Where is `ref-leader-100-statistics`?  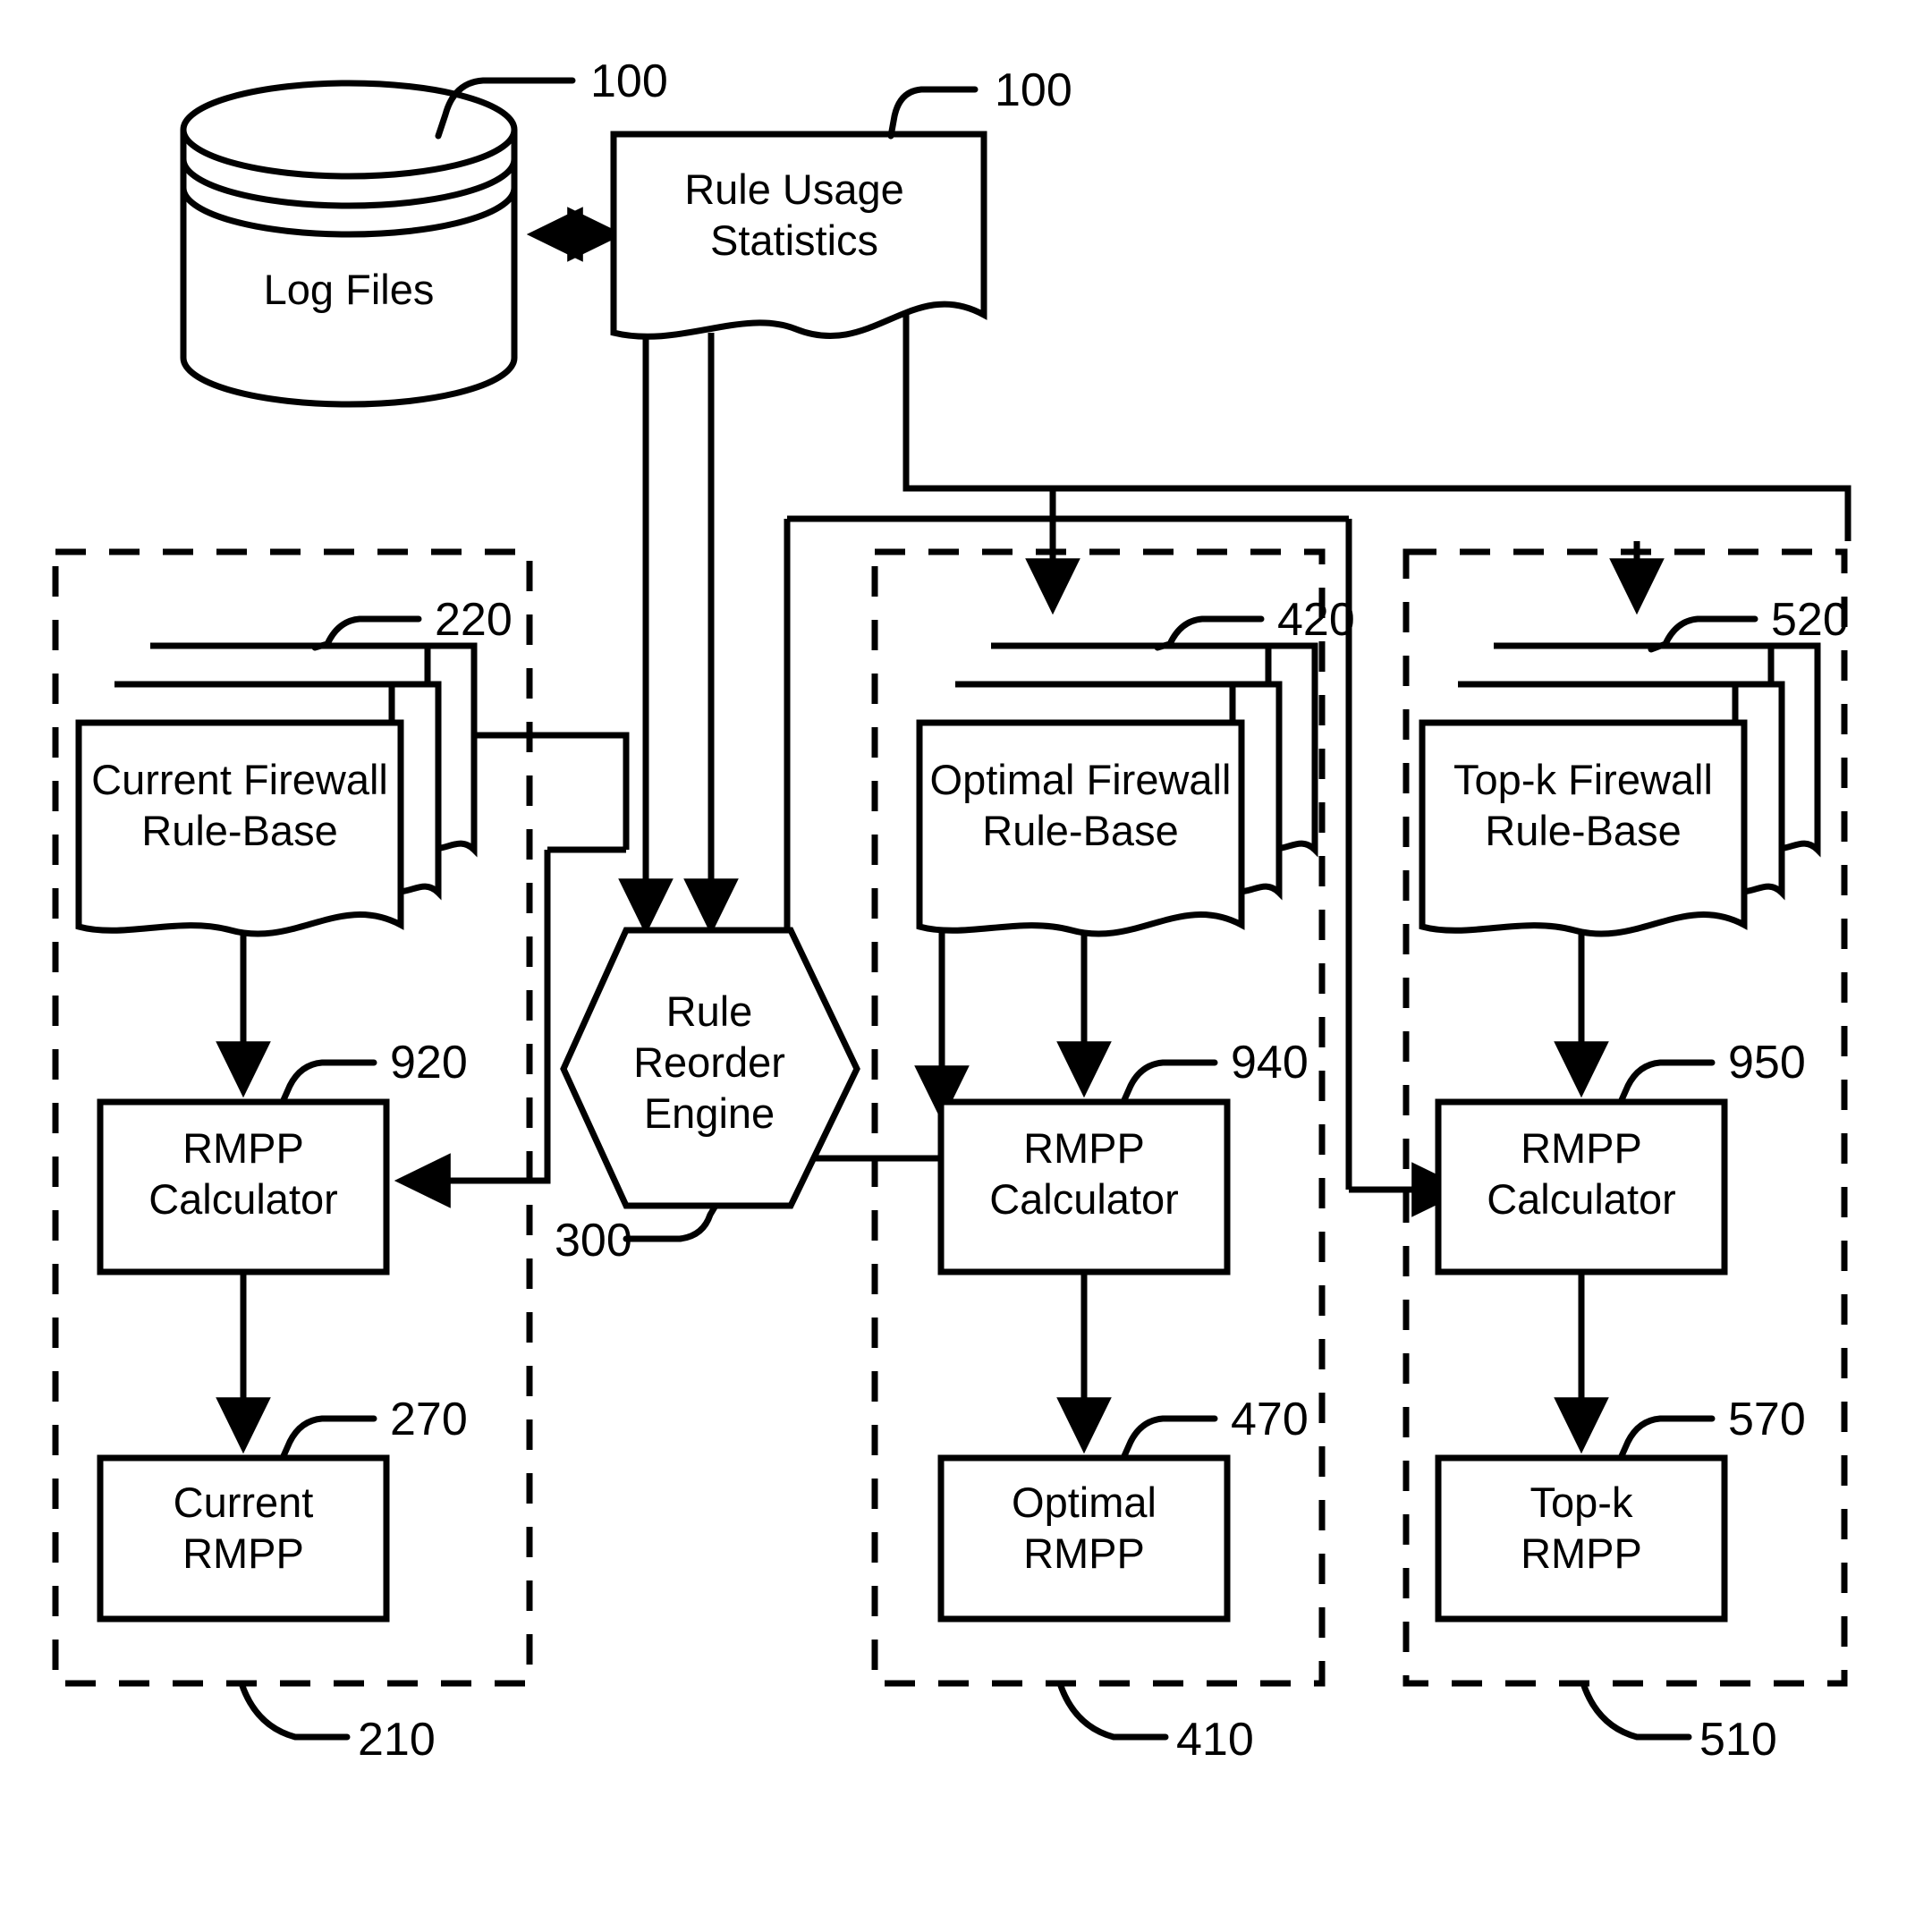
ref-leader-100-statistics is located at coordinates (933, 113).